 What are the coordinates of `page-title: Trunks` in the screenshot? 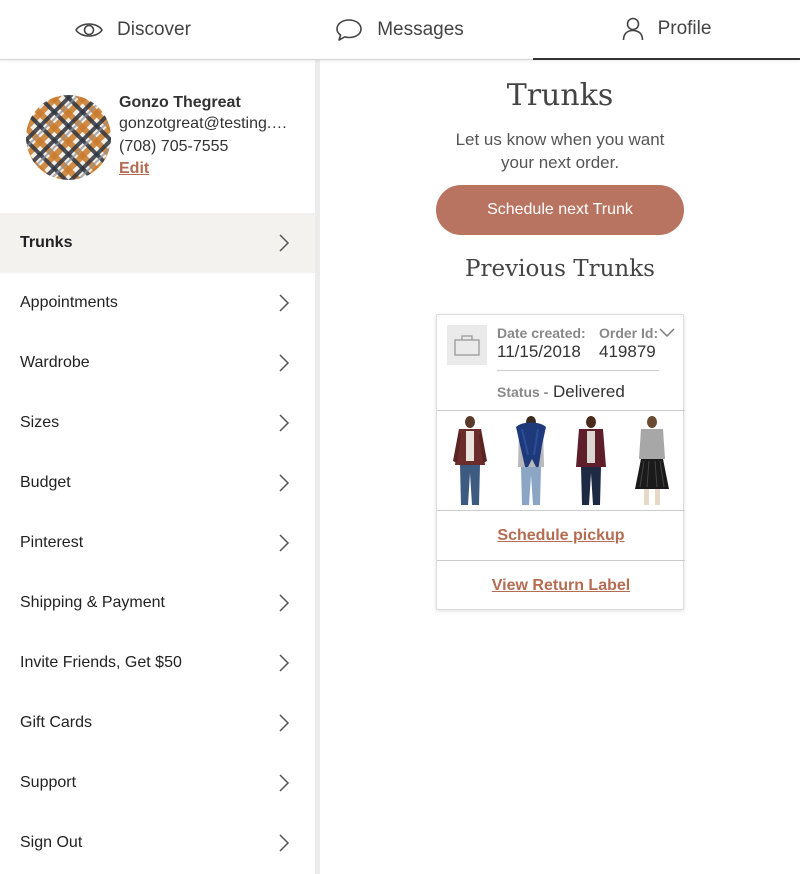 It's located at (560, 95).